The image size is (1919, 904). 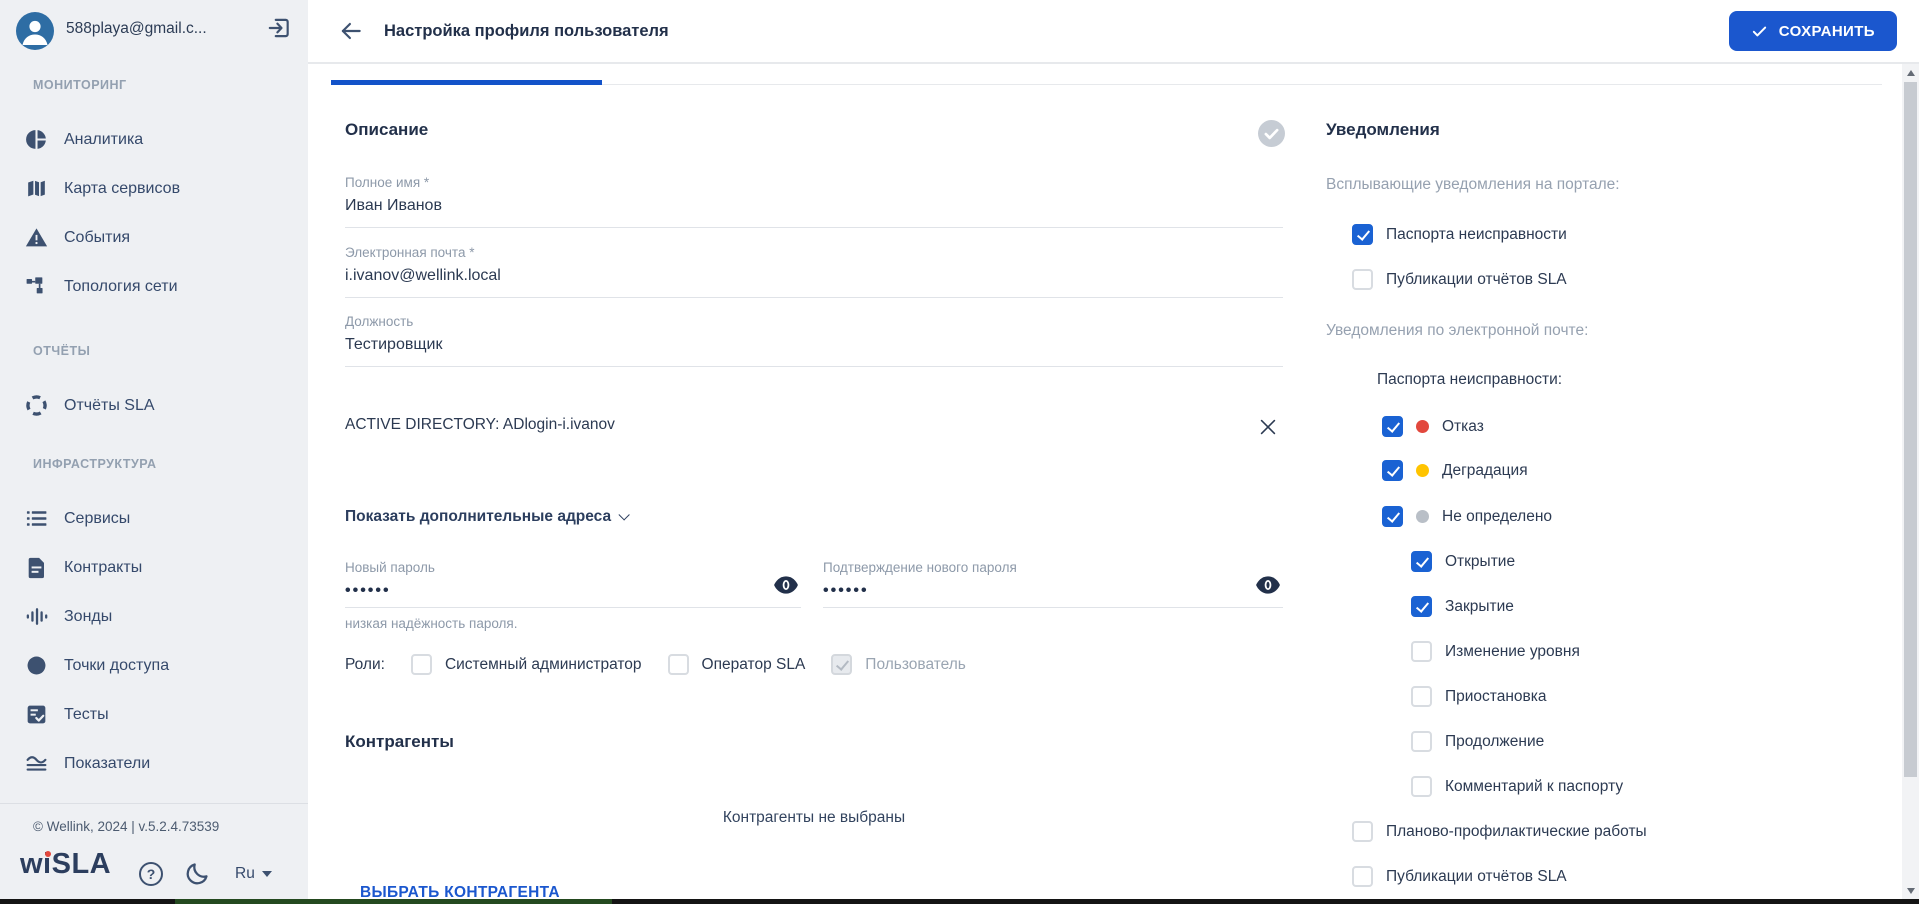 What do you see at coordinates (36, 238) in the screenshot?
I see `warning-triangle-icon` at bounding box center [36, 238].